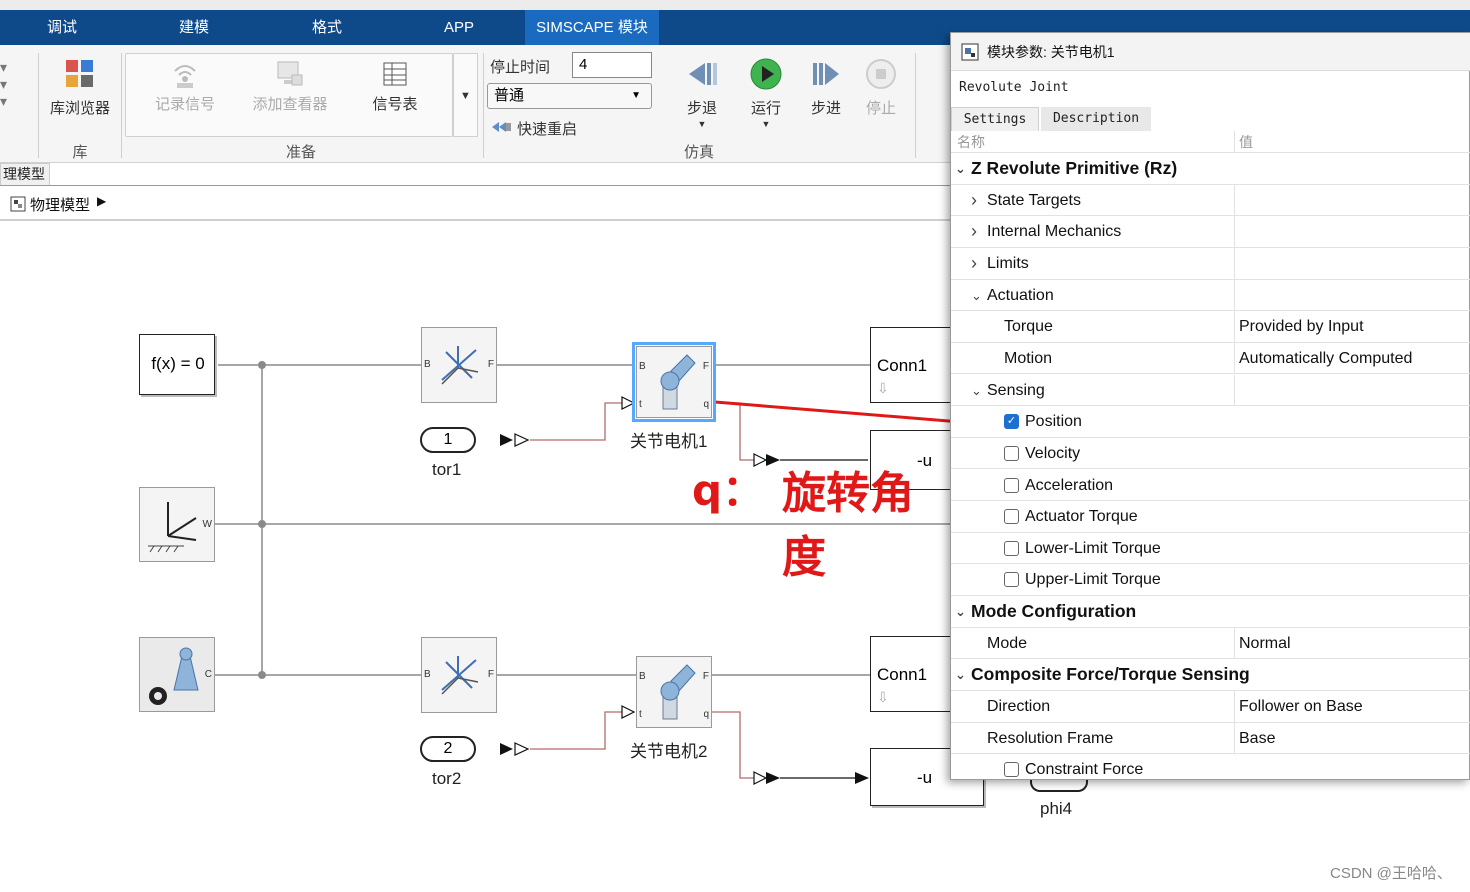 The width and height of the screenshot is (1470, 892). What do you see at coordinates (185, 92) in the screenshot?
I see `record-signal-button: 记录信号` at bounding box center [185, 92].